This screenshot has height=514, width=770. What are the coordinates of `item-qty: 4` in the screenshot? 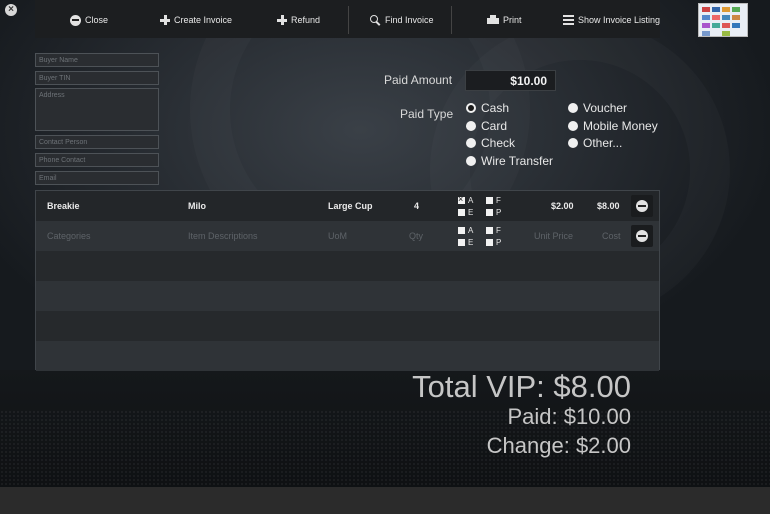 It's located at (417, 206).